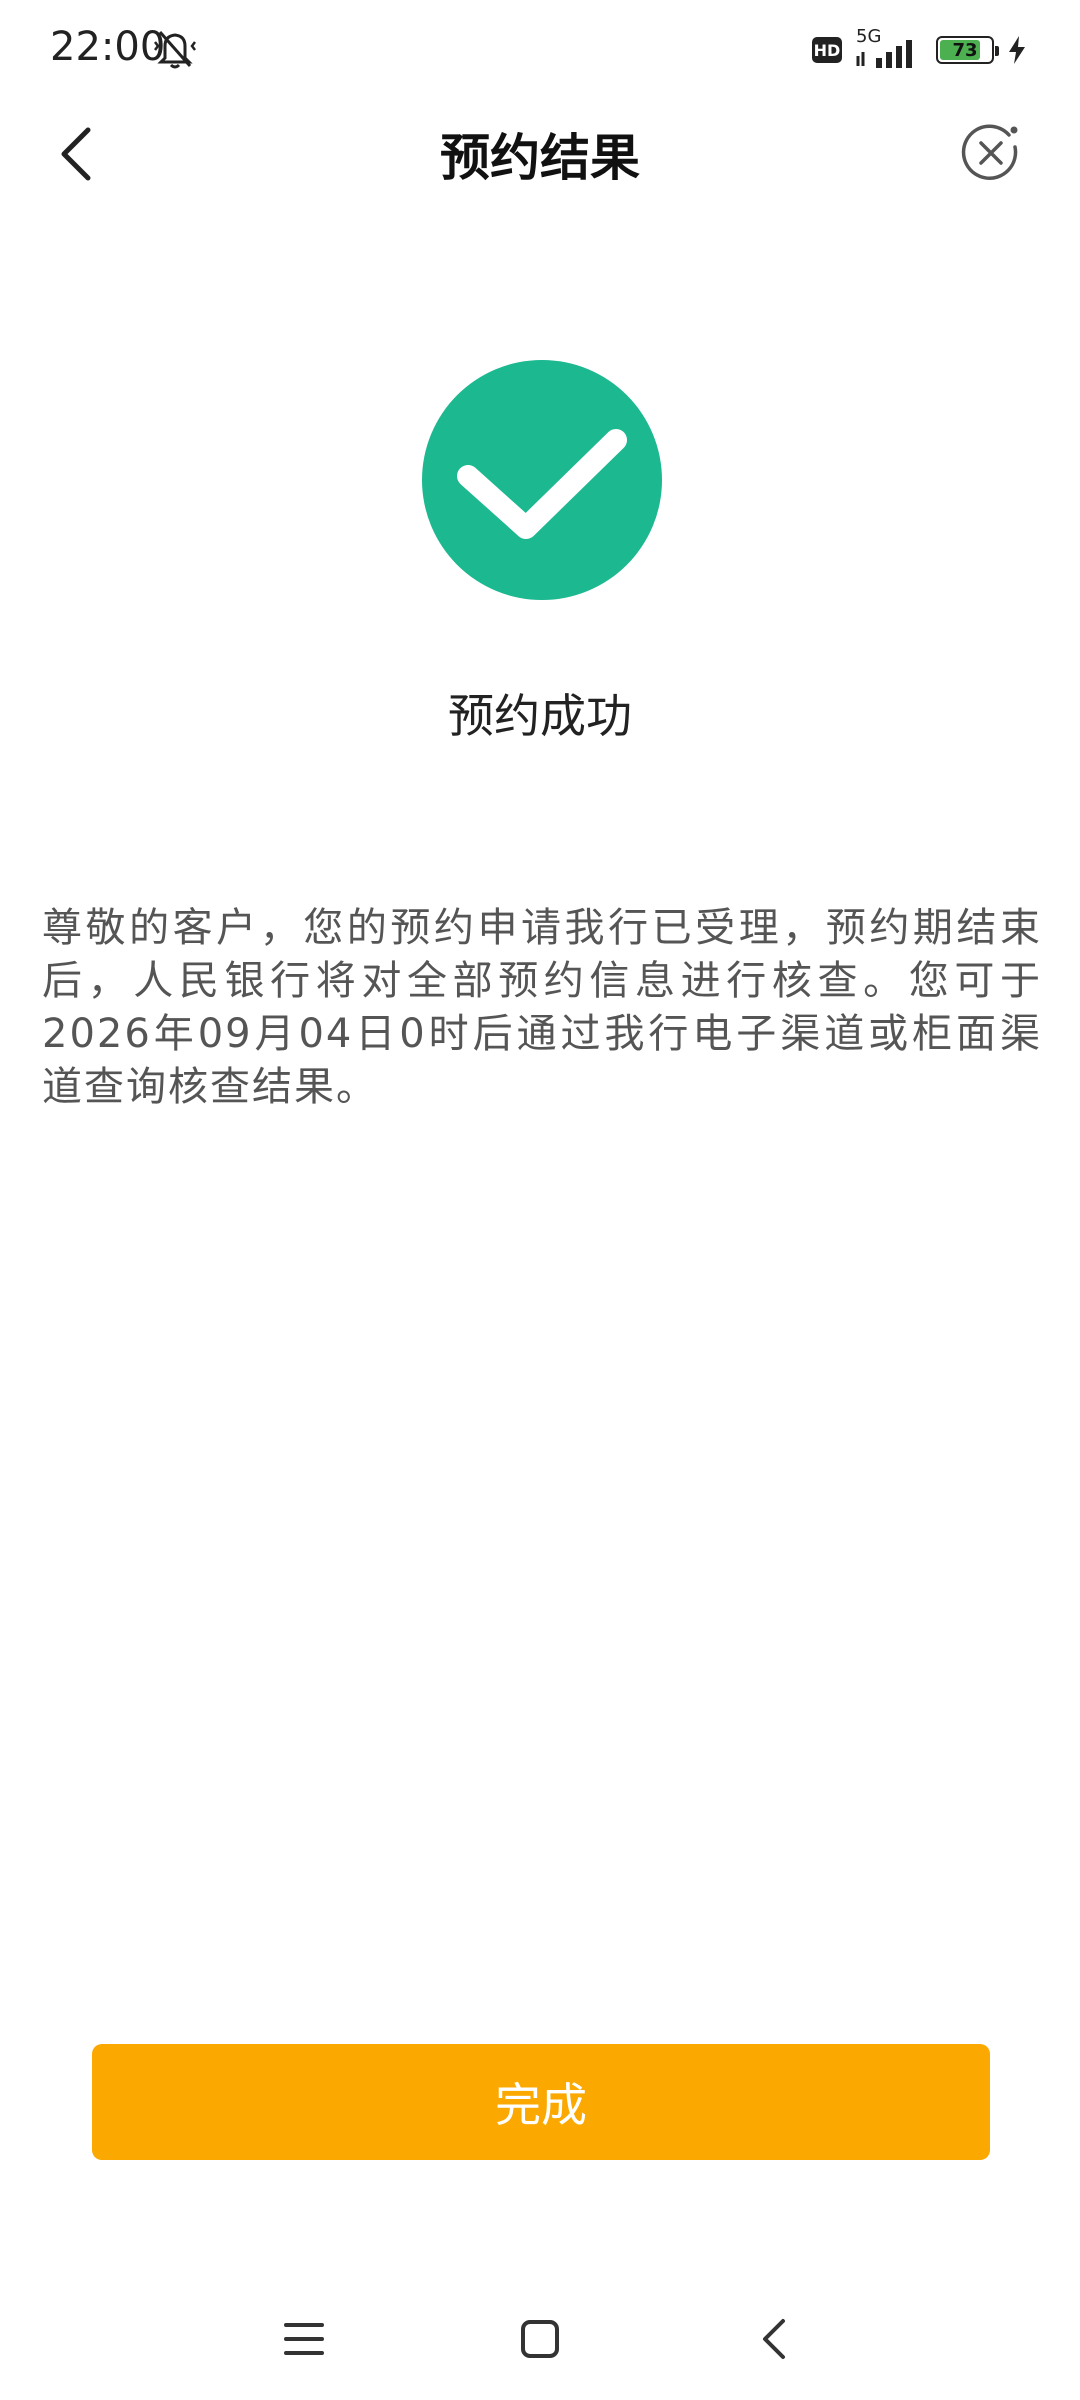 The image size is (1080, 2400). What do you see at coordinates (108, 47) in the screenshot?
I see `status-time: 22:00` at bounding box center [108, 47].